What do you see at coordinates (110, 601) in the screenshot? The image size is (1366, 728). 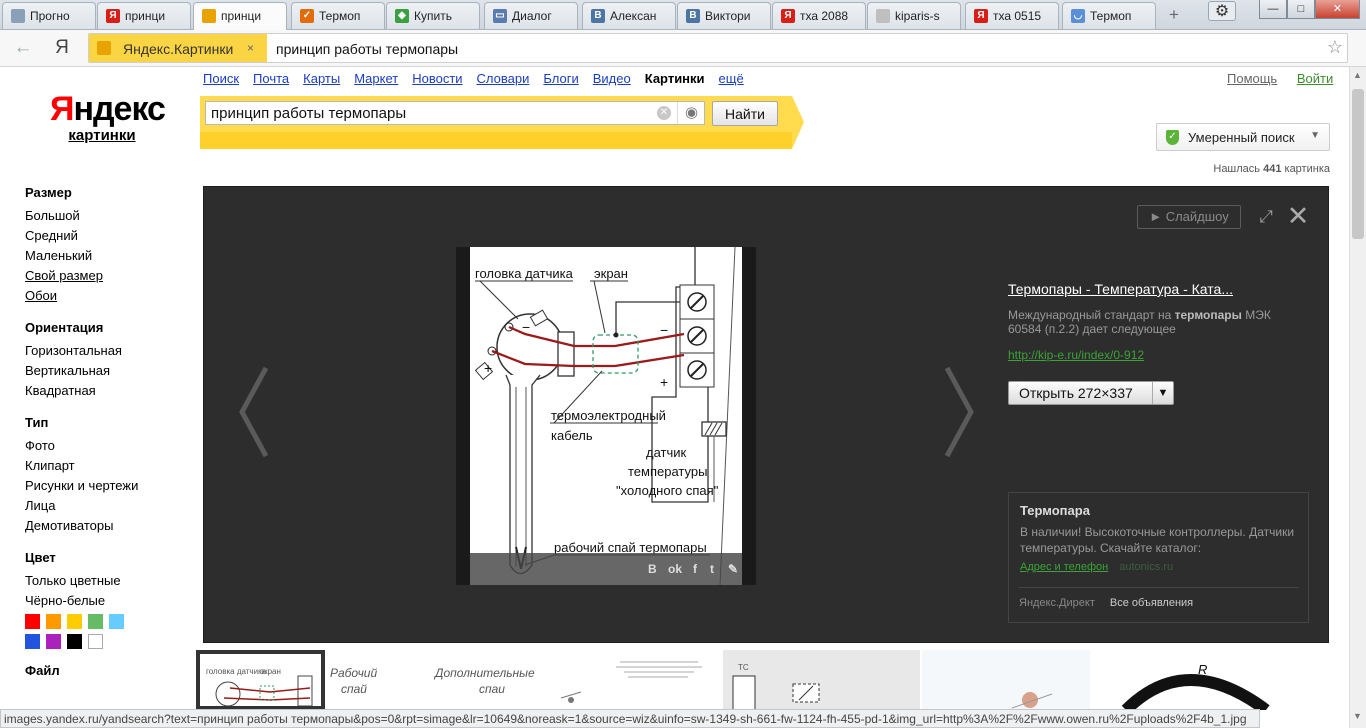 I see `filter-option: Чёрно-белые` at bounding box center [110, 601].